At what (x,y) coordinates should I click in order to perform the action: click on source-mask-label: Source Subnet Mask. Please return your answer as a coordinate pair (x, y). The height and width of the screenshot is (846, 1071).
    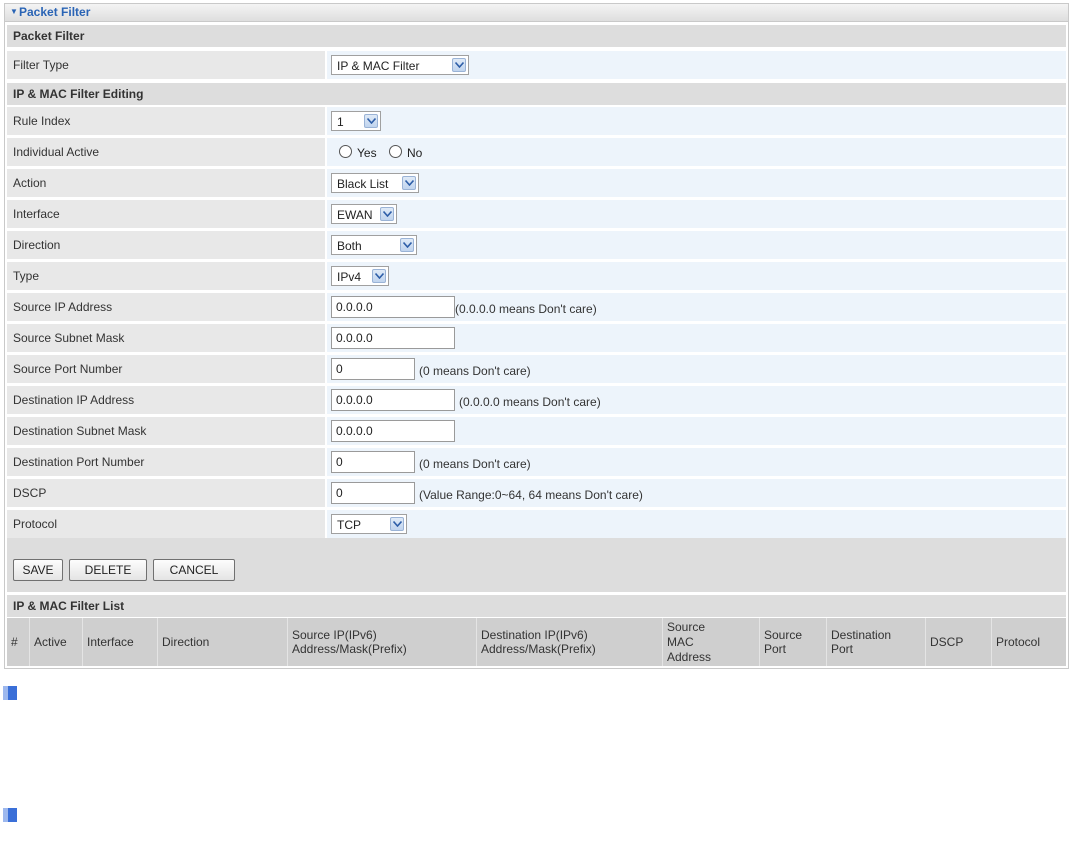
    Looking at the image, I should click on (166, 338).